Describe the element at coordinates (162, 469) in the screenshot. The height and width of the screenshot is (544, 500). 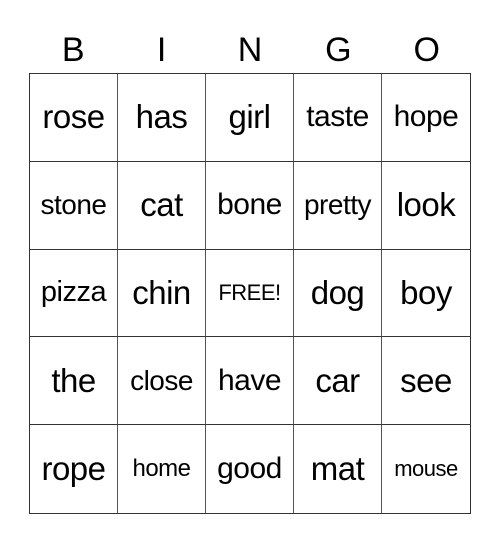
I see `bingo-cell: home` at that location.